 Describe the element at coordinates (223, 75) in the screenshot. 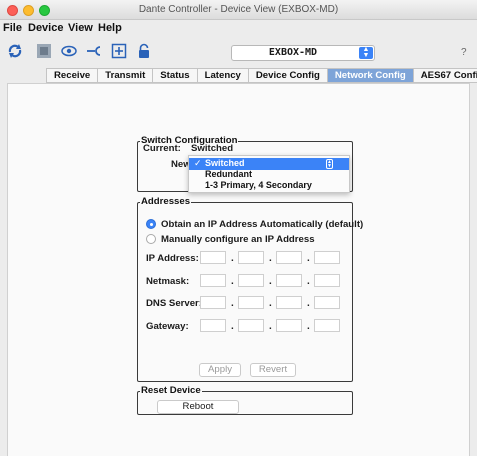

I see `tab-latency: Latency` at that location.